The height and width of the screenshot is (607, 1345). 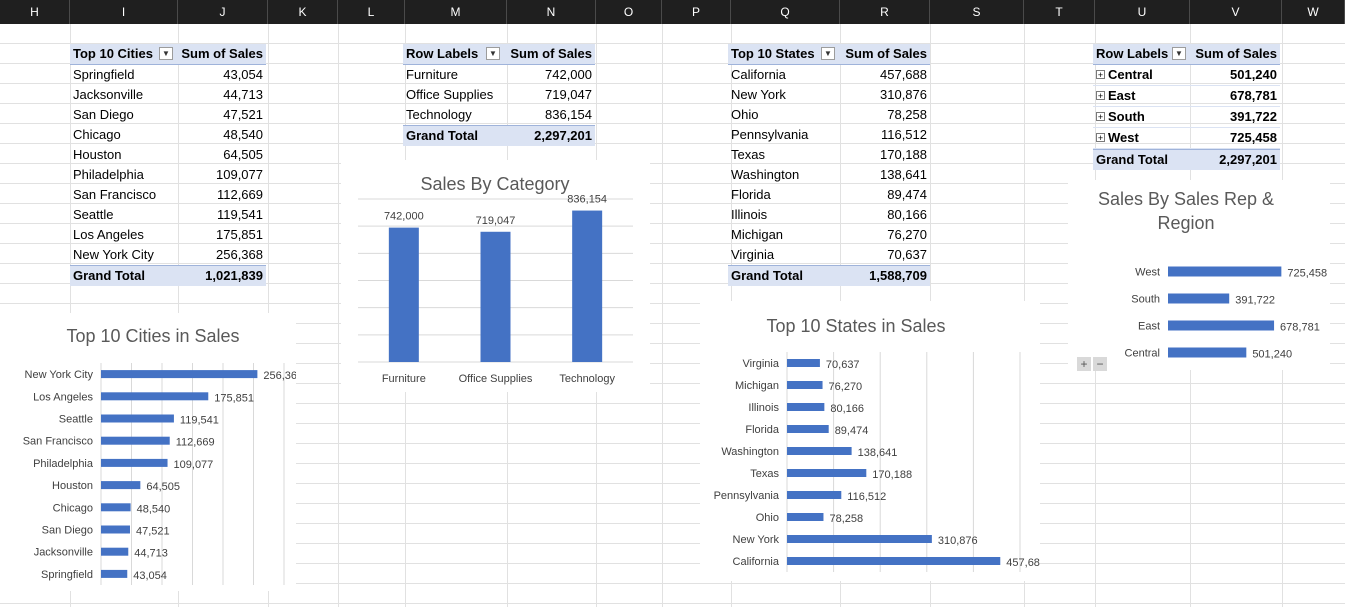 I want to click on chart-title: Top 10 Cities in Sales, so click(x=152, y=336).